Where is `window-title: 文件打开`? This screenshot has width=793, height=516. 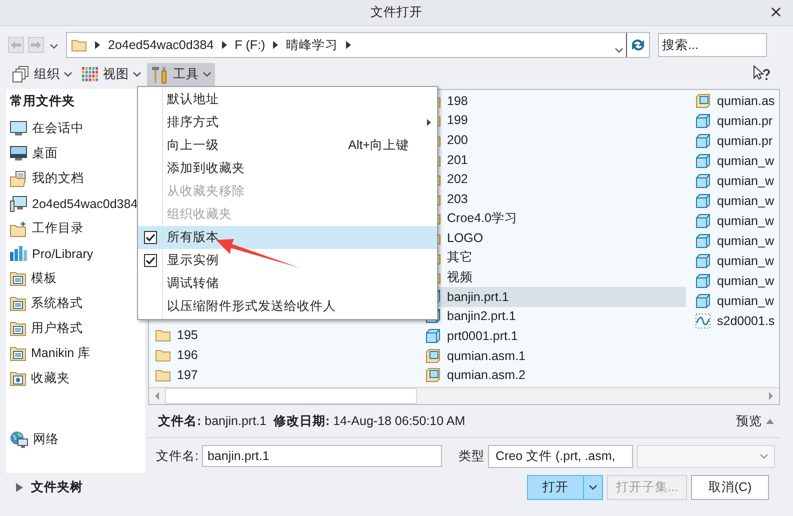
window-title: 文件打开 is located at coordinates (396, 12).